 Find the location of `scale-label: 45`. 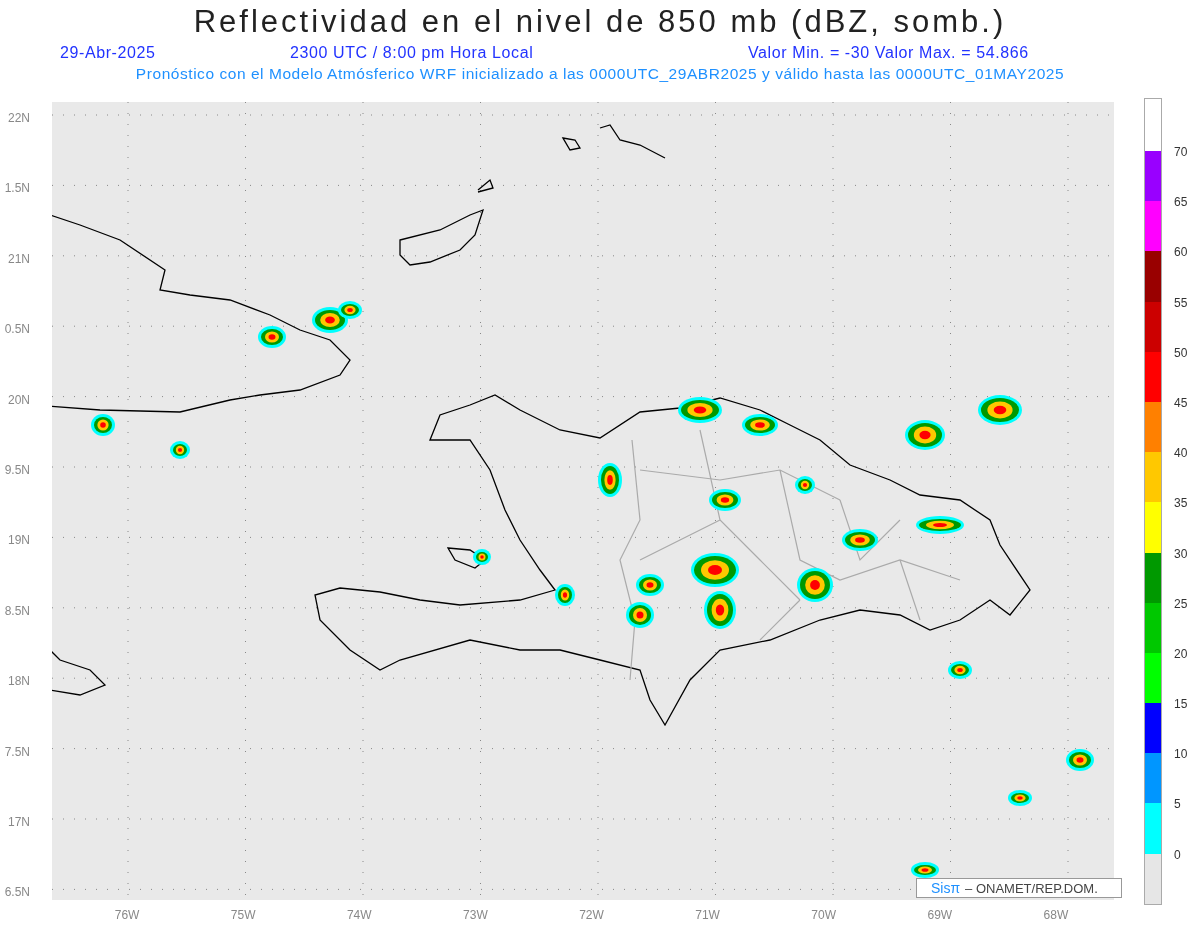

scale-label: 45 is located at coordinates (1181, 402).